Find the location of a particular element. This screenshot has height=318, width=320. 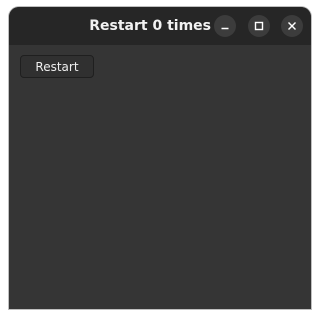

maximize-button is located at coordinates (259, 26).